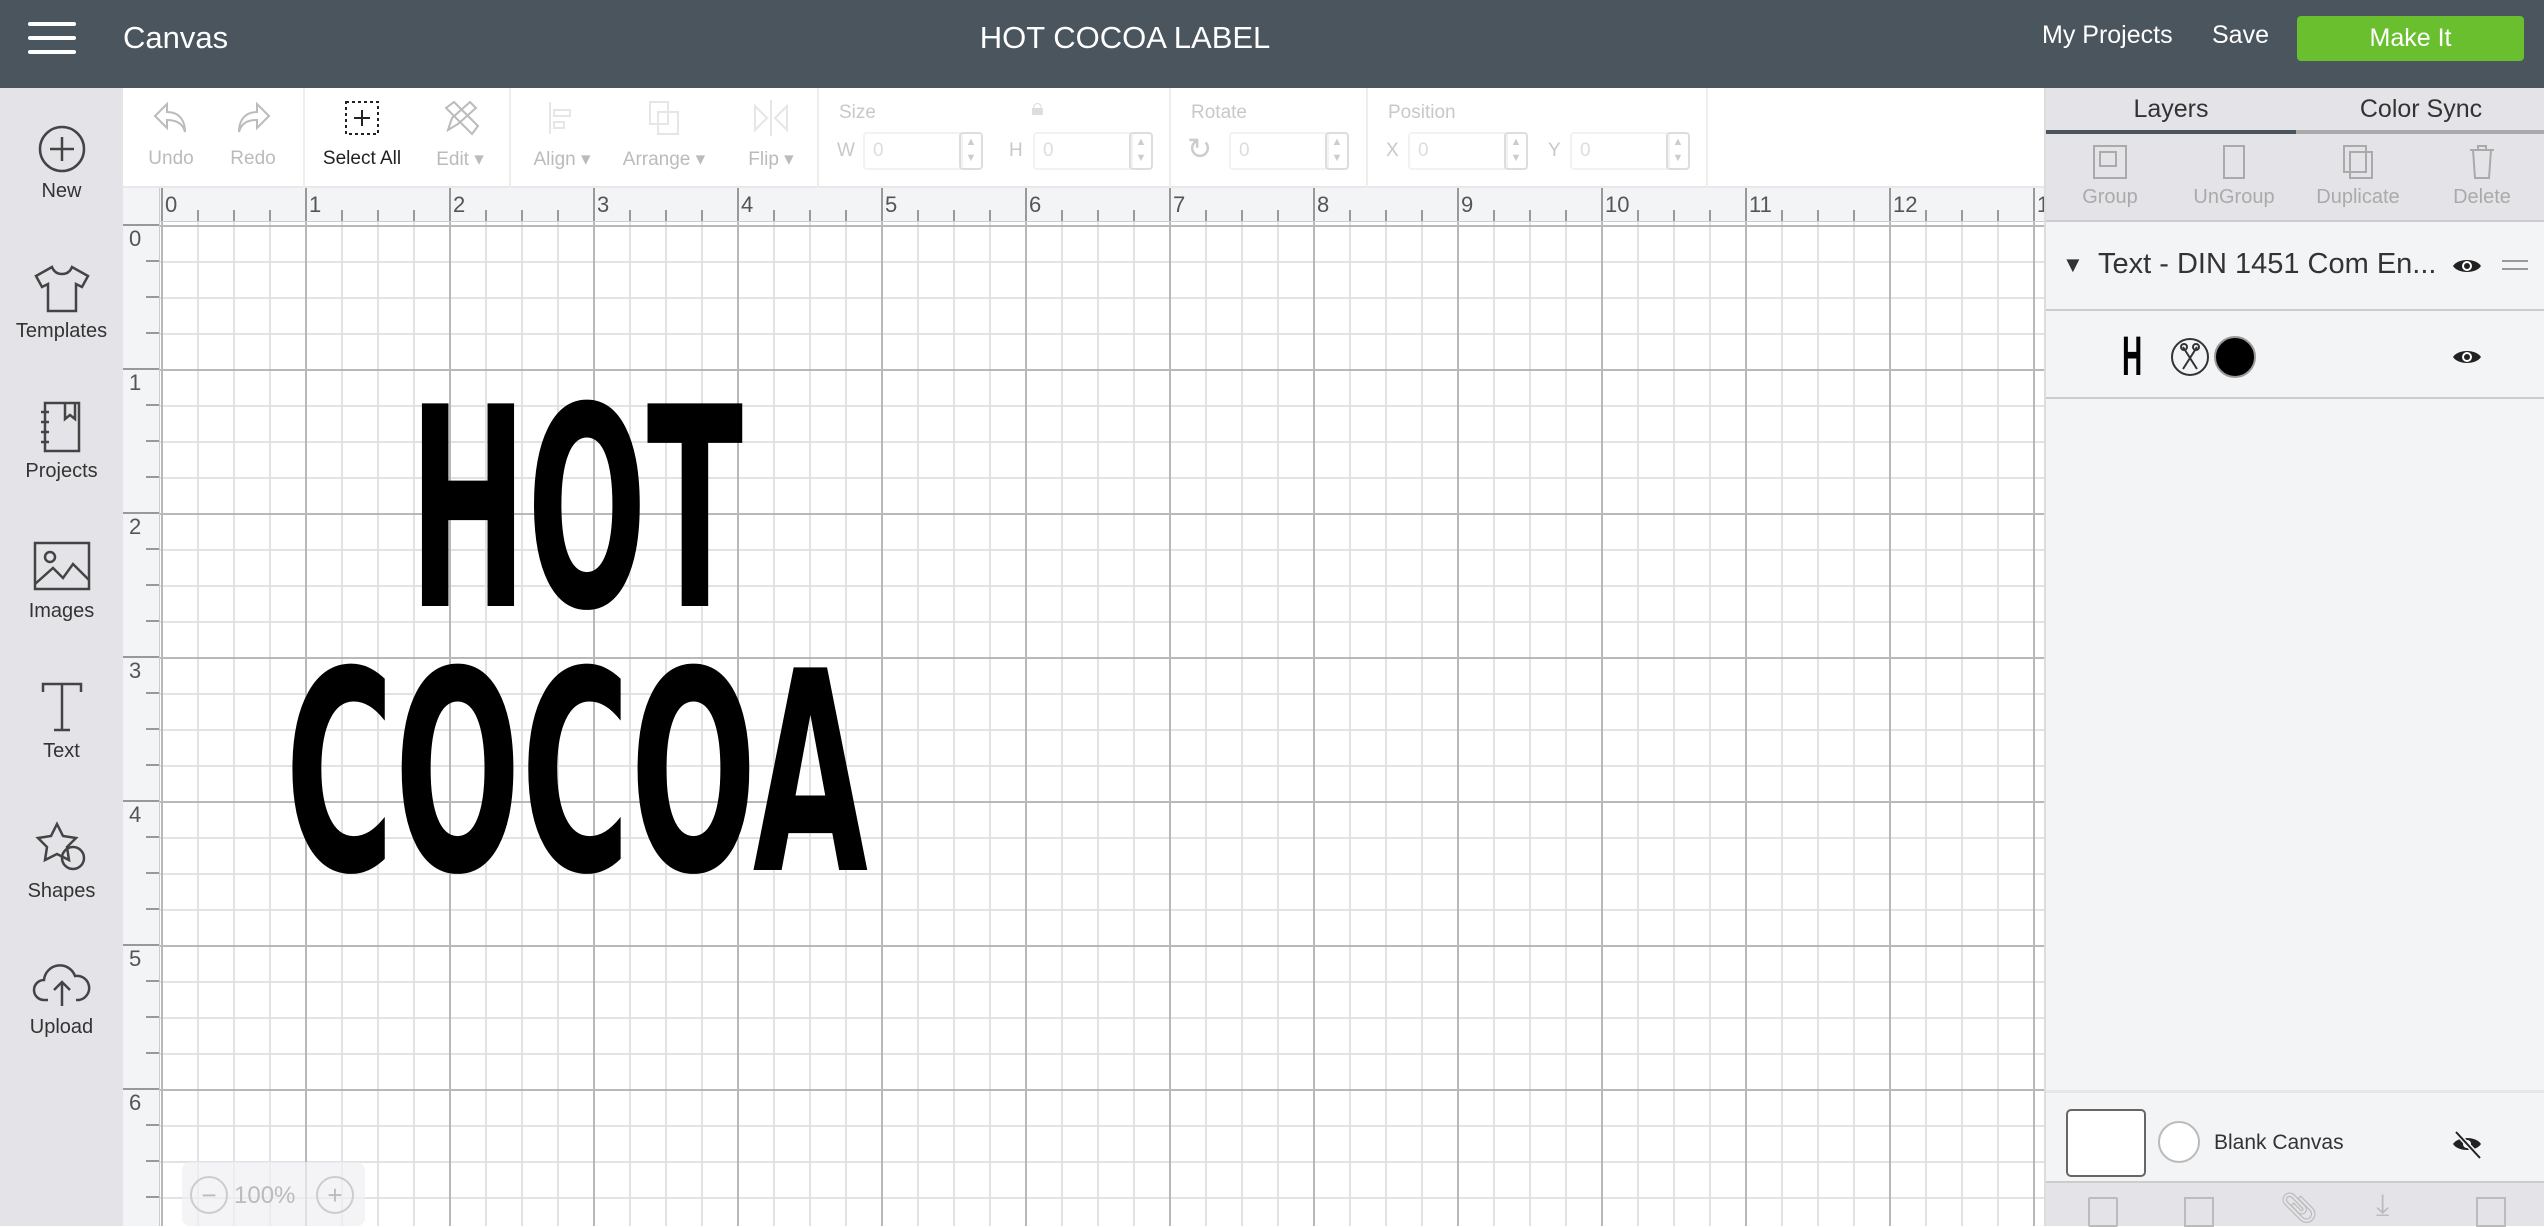 Image resolution: width=2544 pixels, height=1227 pixels. What do you see at coordinates (61, 891) in the screenshot?
I see `sidebar-item-label: Shapes` at bounding box center [61, 891].